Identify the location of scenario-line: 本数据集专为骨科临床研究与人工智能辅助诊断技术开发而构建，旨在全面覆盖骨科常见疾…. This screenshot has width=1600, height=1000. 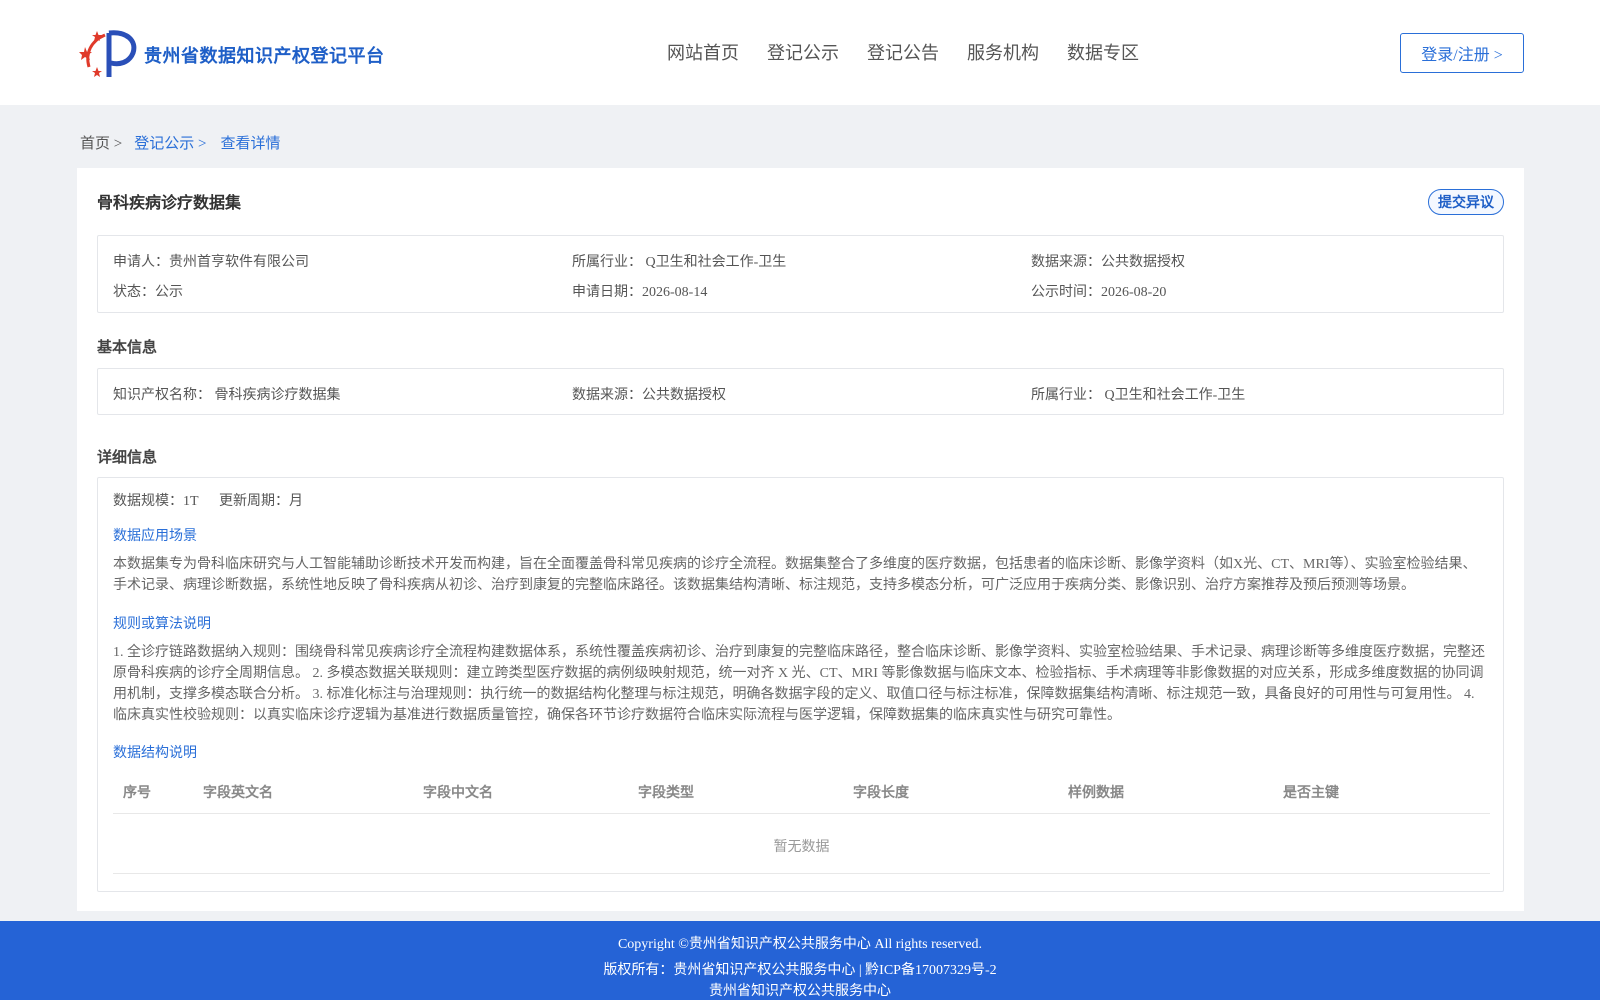
(795, 564).